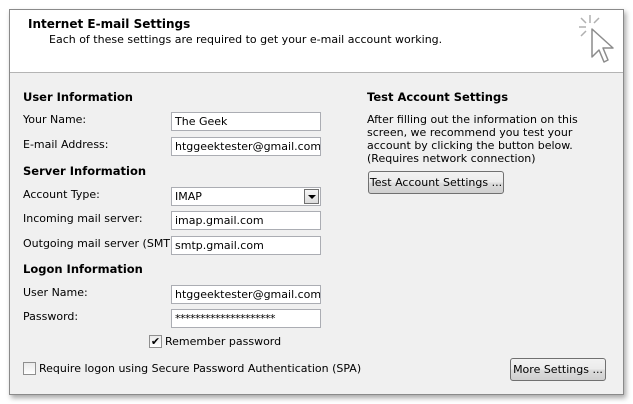  I want to click on header-title: Internet E-mail Settings, so click(109, 24).